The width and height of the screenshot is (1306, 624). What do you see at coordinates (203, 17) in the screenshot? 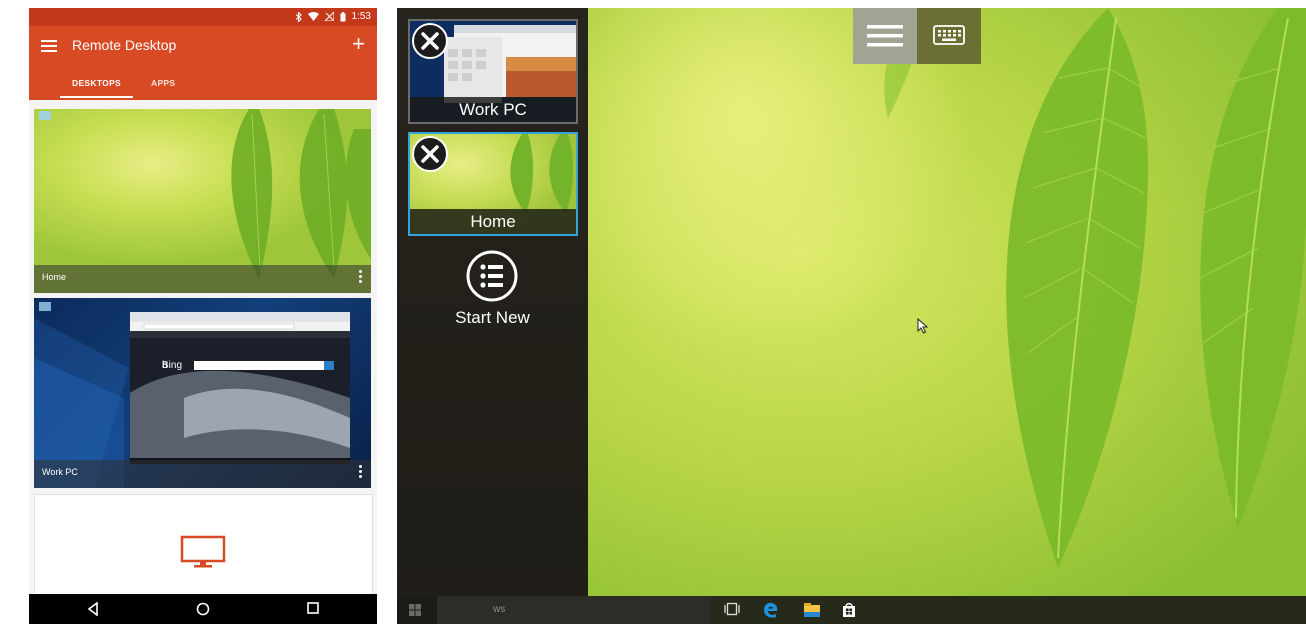
I see `status-bar: 1:53` at bounding box center [203, 17].